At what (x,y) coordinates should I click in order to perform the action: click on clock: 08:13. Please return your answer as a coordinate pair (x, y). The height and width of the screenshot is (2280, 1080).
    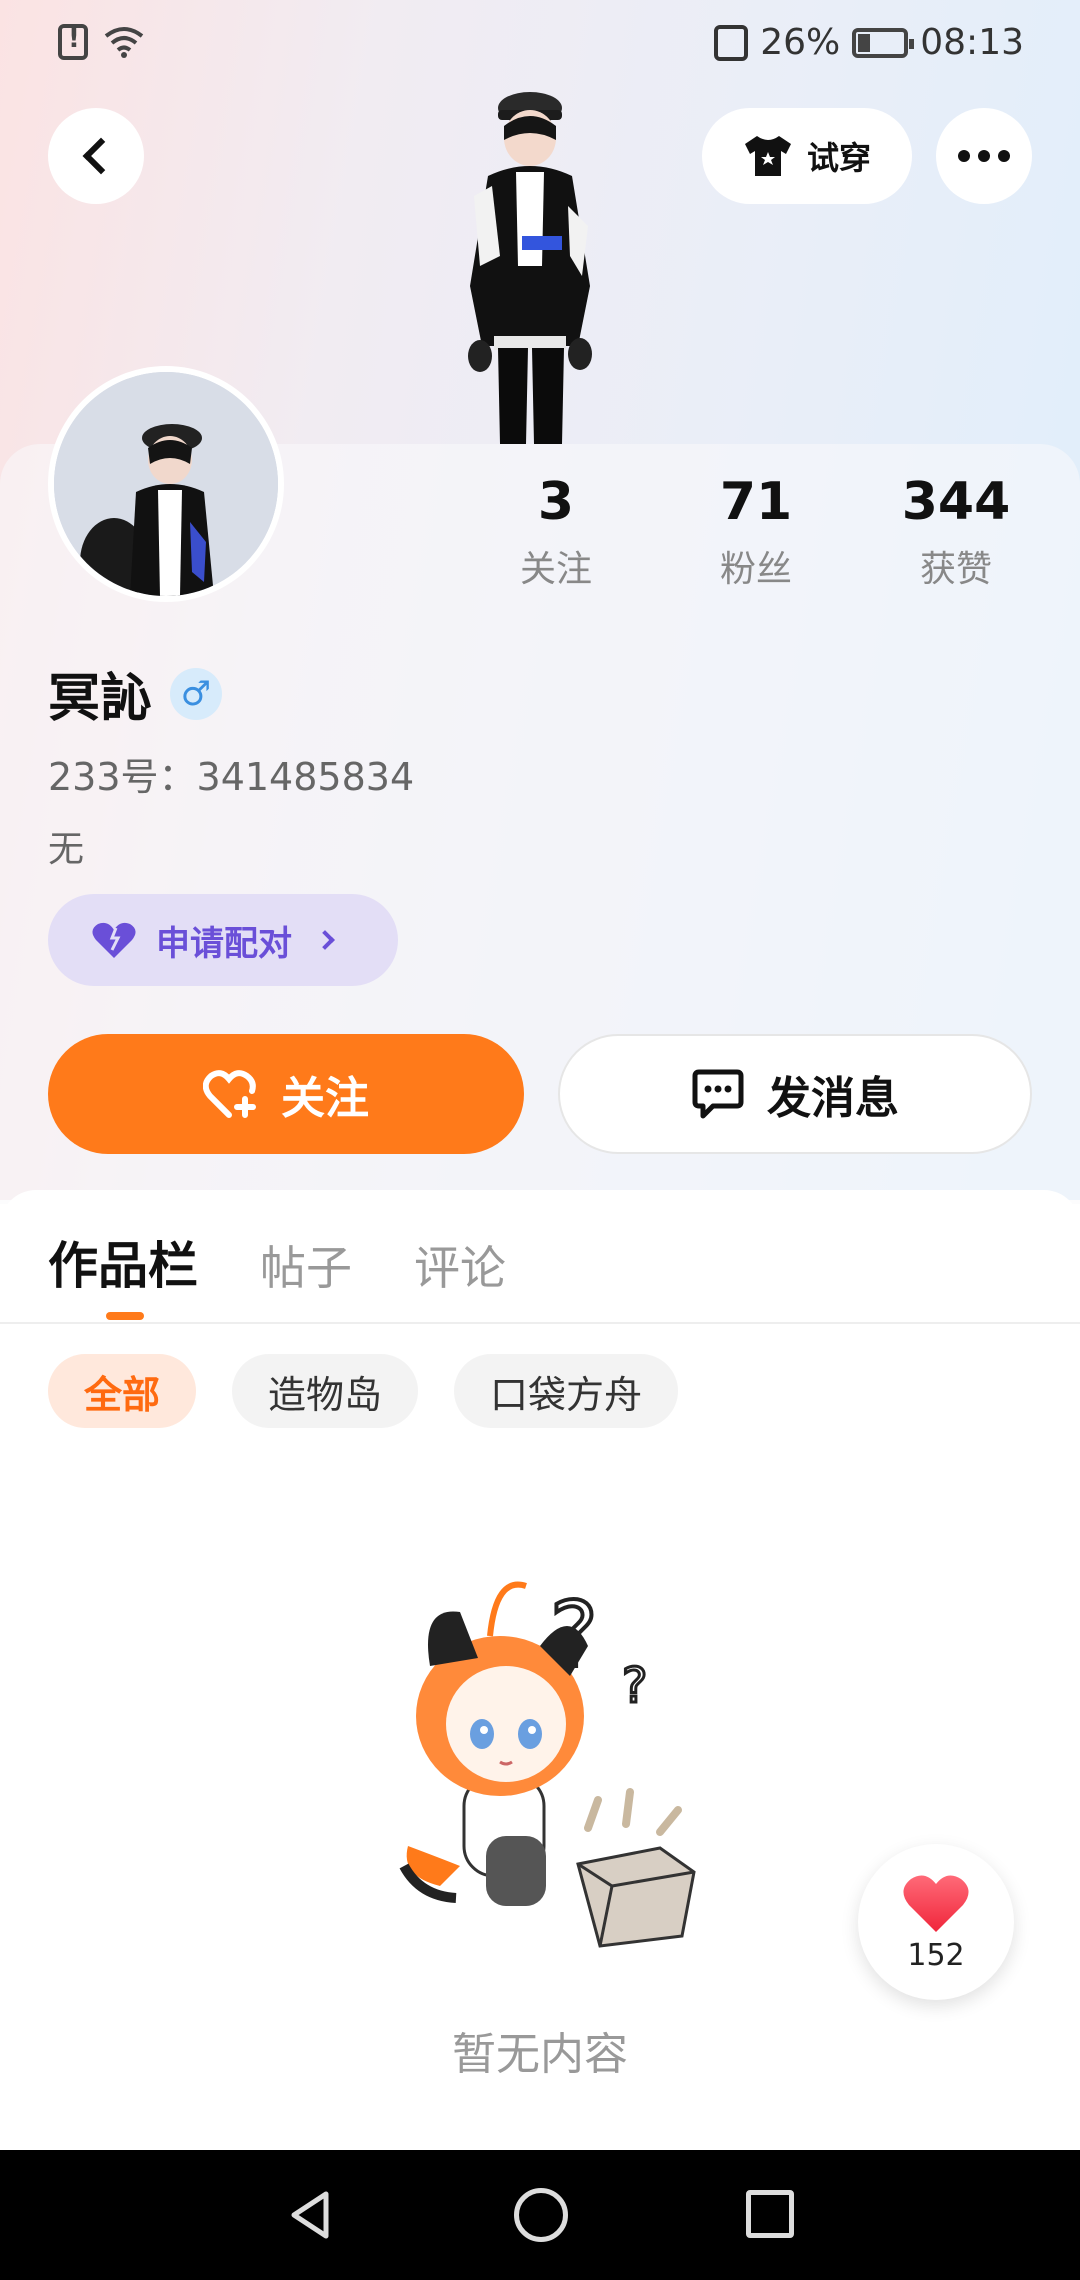
    Looking at the image, I should click on (972, 42).